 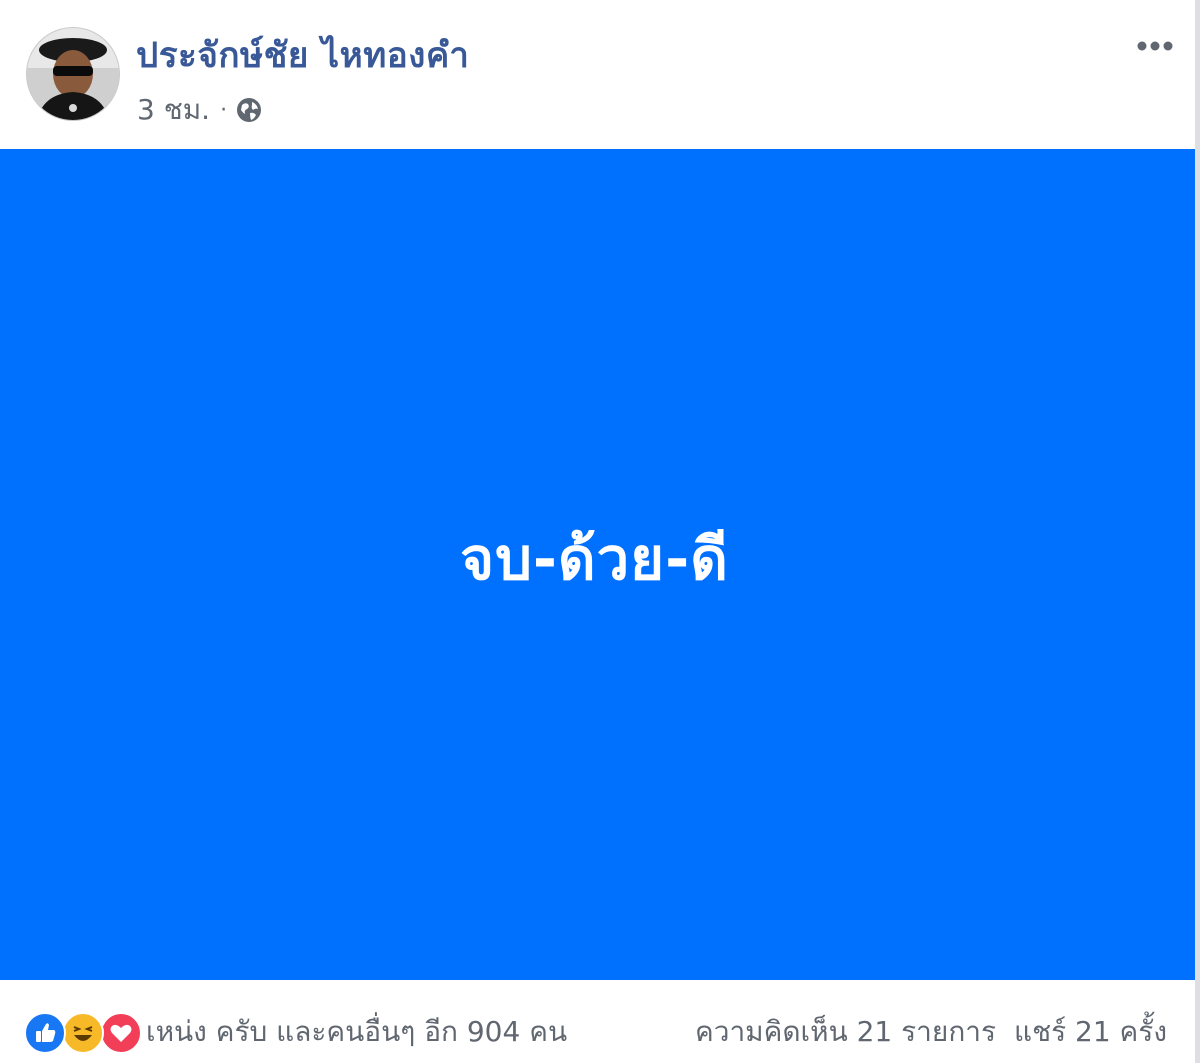 What do you see at coordinates (1090, 1032) in the screenshot?
I see `shares-count-link: แชร์ 21 ครั้ง` at bounding box center [1090, 1032].